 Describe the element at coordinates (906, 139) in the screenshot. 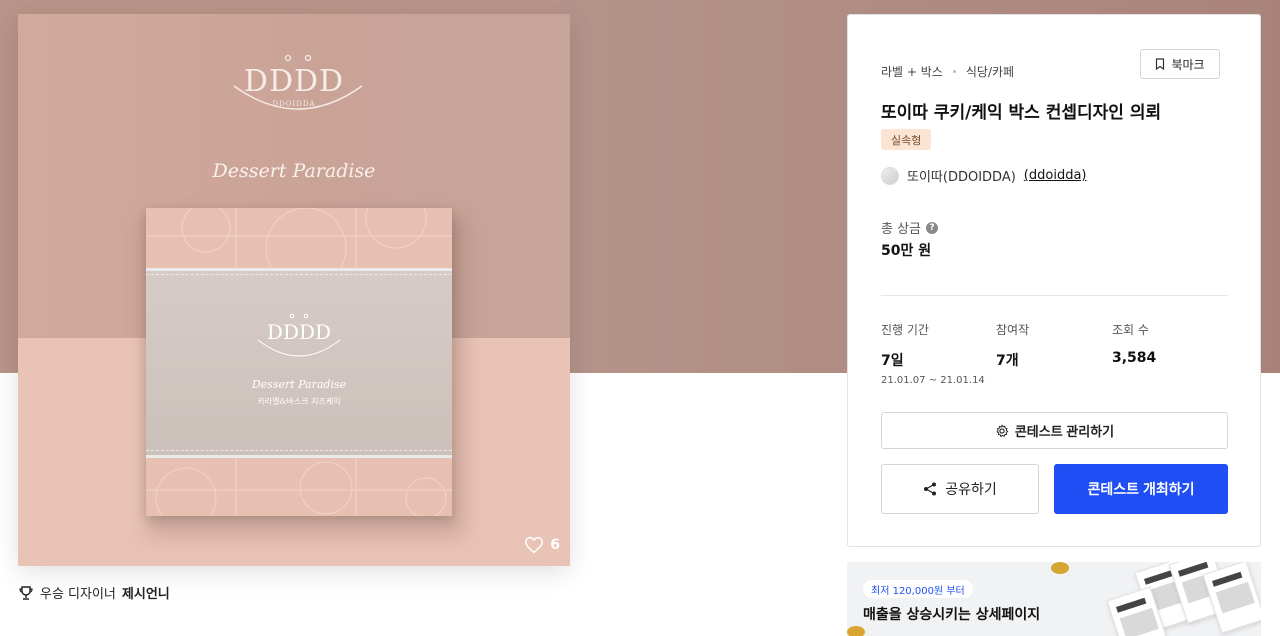

I see `contest-type-badge: 실속형` at that location.